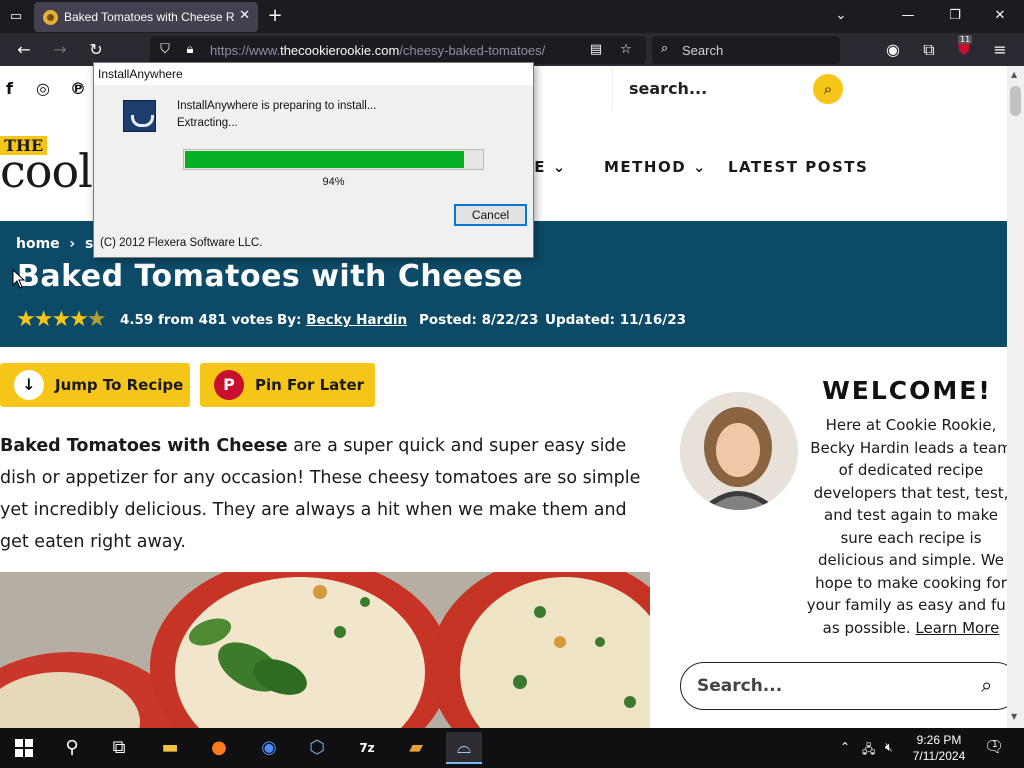 The height and width of the screenshot is (768, 1024). Describe the element at coordinates (889, 747) in the screenshot. I see `volume-muted-icon: 🔇︎` at that location.